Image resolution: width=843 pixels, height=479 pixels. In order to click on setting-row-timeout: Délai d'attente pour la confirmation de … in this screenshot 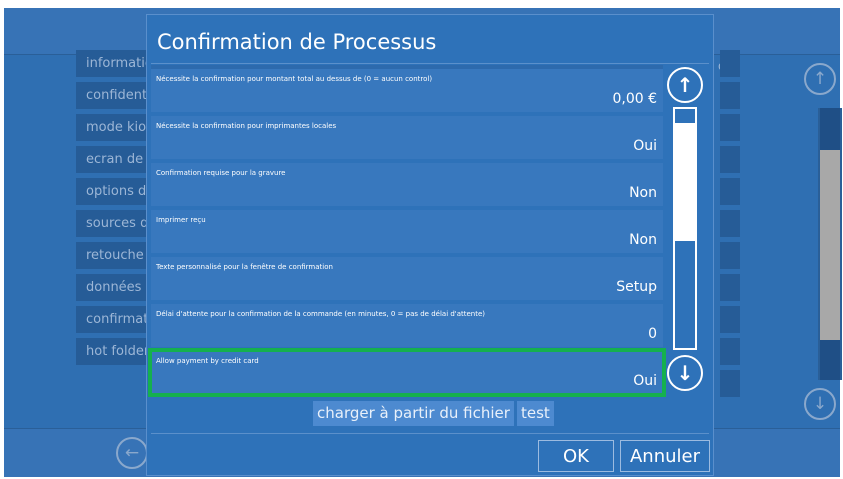, I will do `click(407, 325)`.